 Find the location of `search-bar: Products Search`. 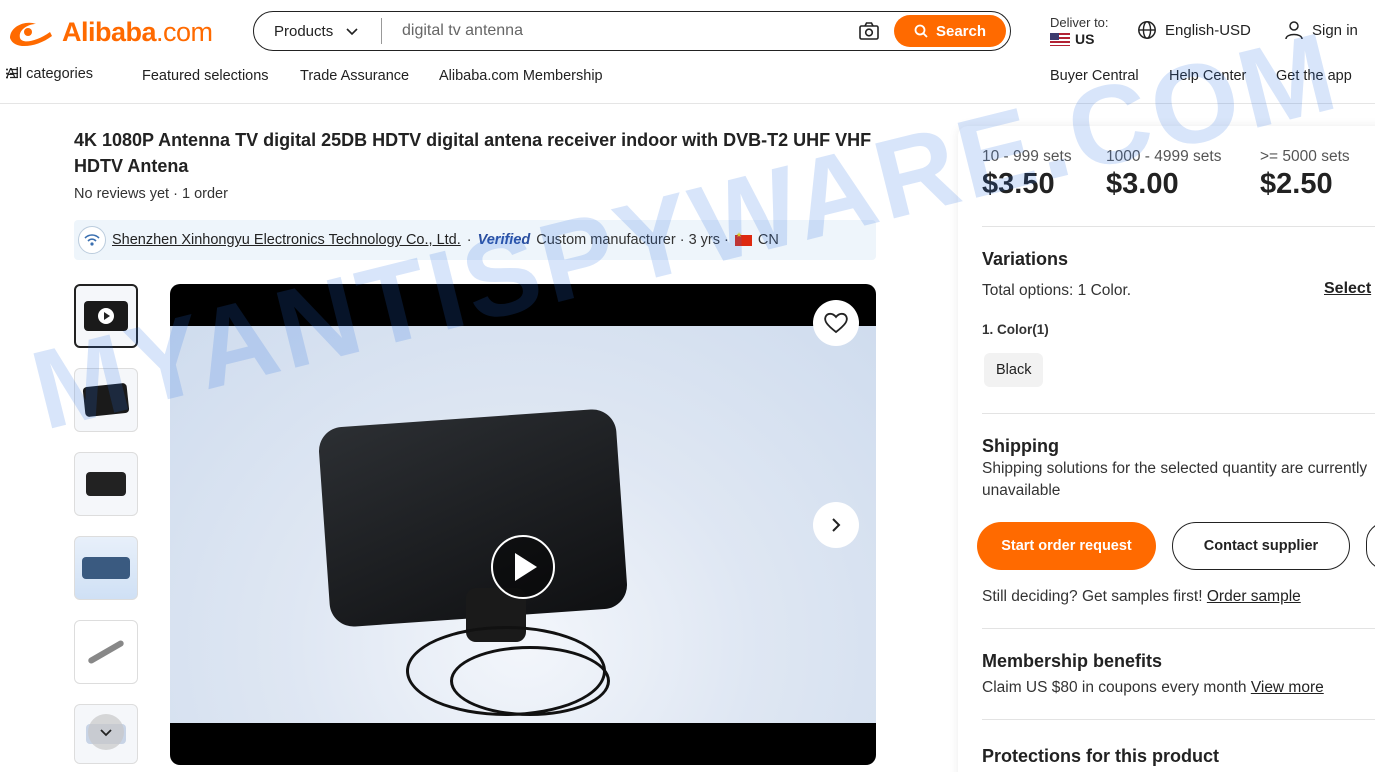

search-bar: Products Search is located at coordinates (632, 31).